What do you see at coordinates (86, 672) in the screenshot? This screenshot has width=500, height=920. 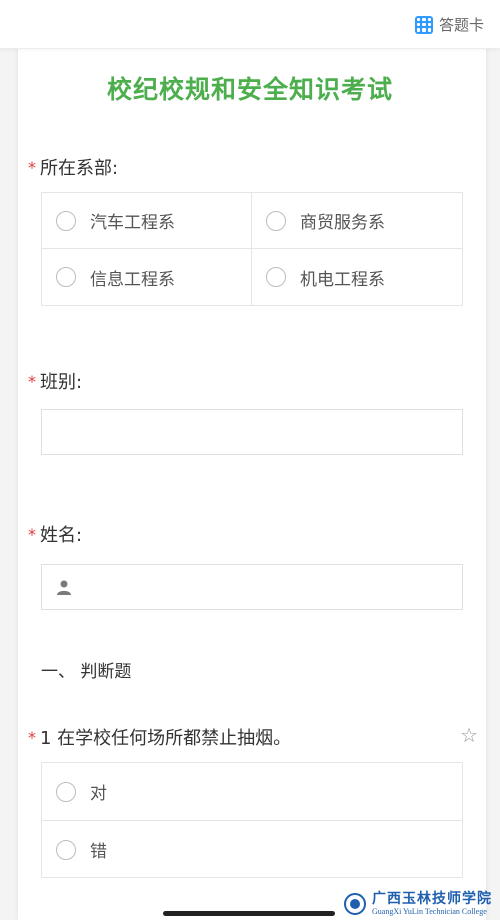 I see `section-heading: 一、 判断题` at bounding box center [86, 672].